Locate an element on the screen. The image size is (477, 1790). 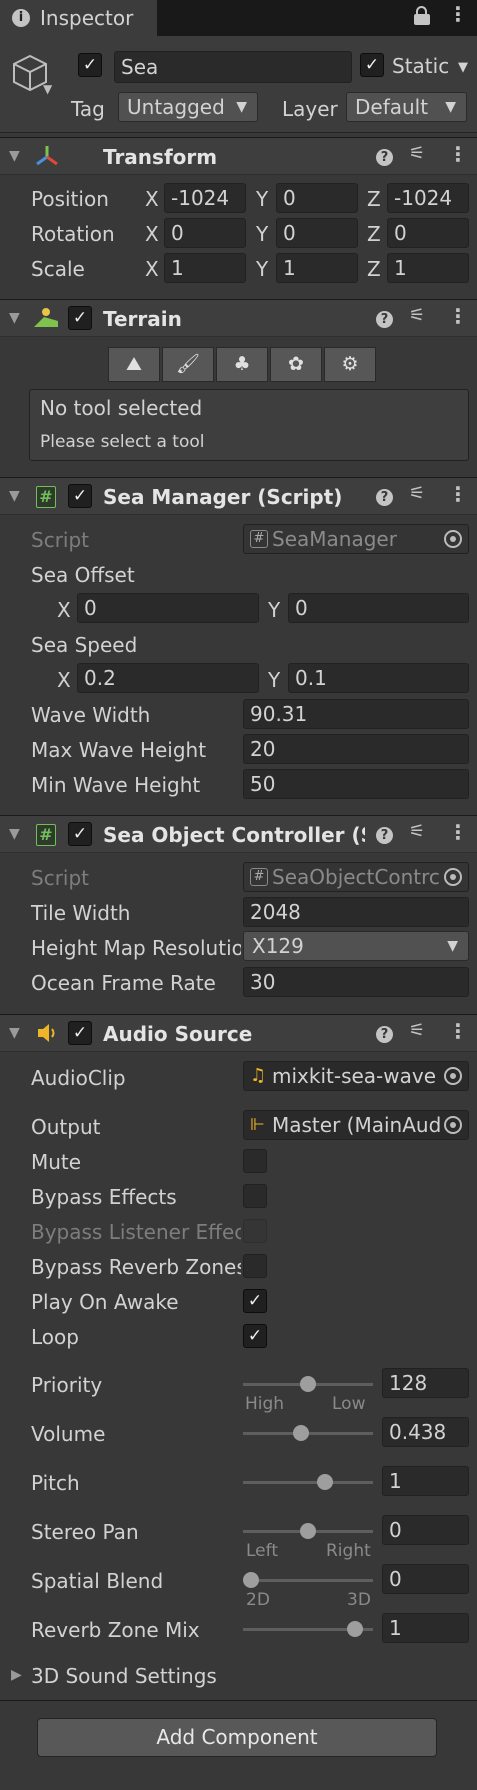
output-value: Master (MainAud is located at coordinates (357, 1125).